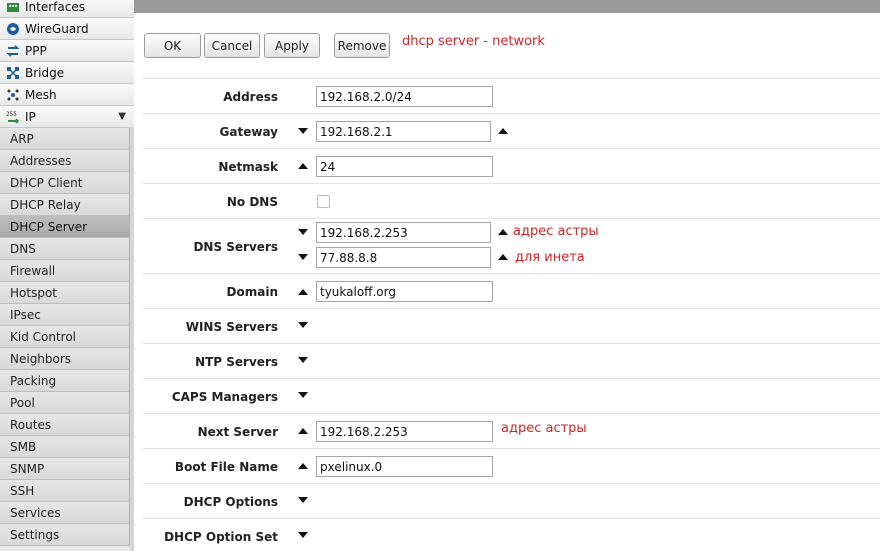 This screenshot has width=880, height=551. What do you see at coordinates (303, 466) in the screenshot?
I see `boot-file-name-expand-icon` at bounding box center [303, 466].